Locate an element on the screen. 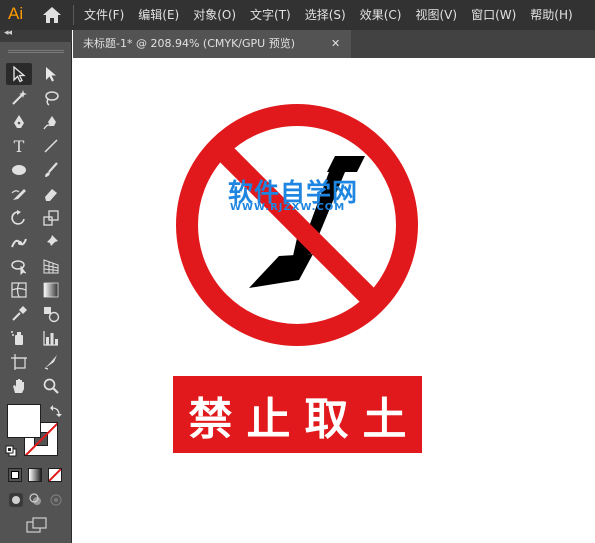  document-tab-bar: 未标题-1* @ 208.94% (CMYK/GPU 预览) ✕ is located at coordinates (334, 44).